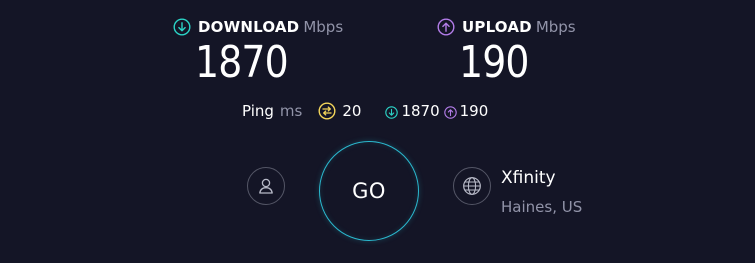  I want to click on idle-latency-icon, so click(327, 111).